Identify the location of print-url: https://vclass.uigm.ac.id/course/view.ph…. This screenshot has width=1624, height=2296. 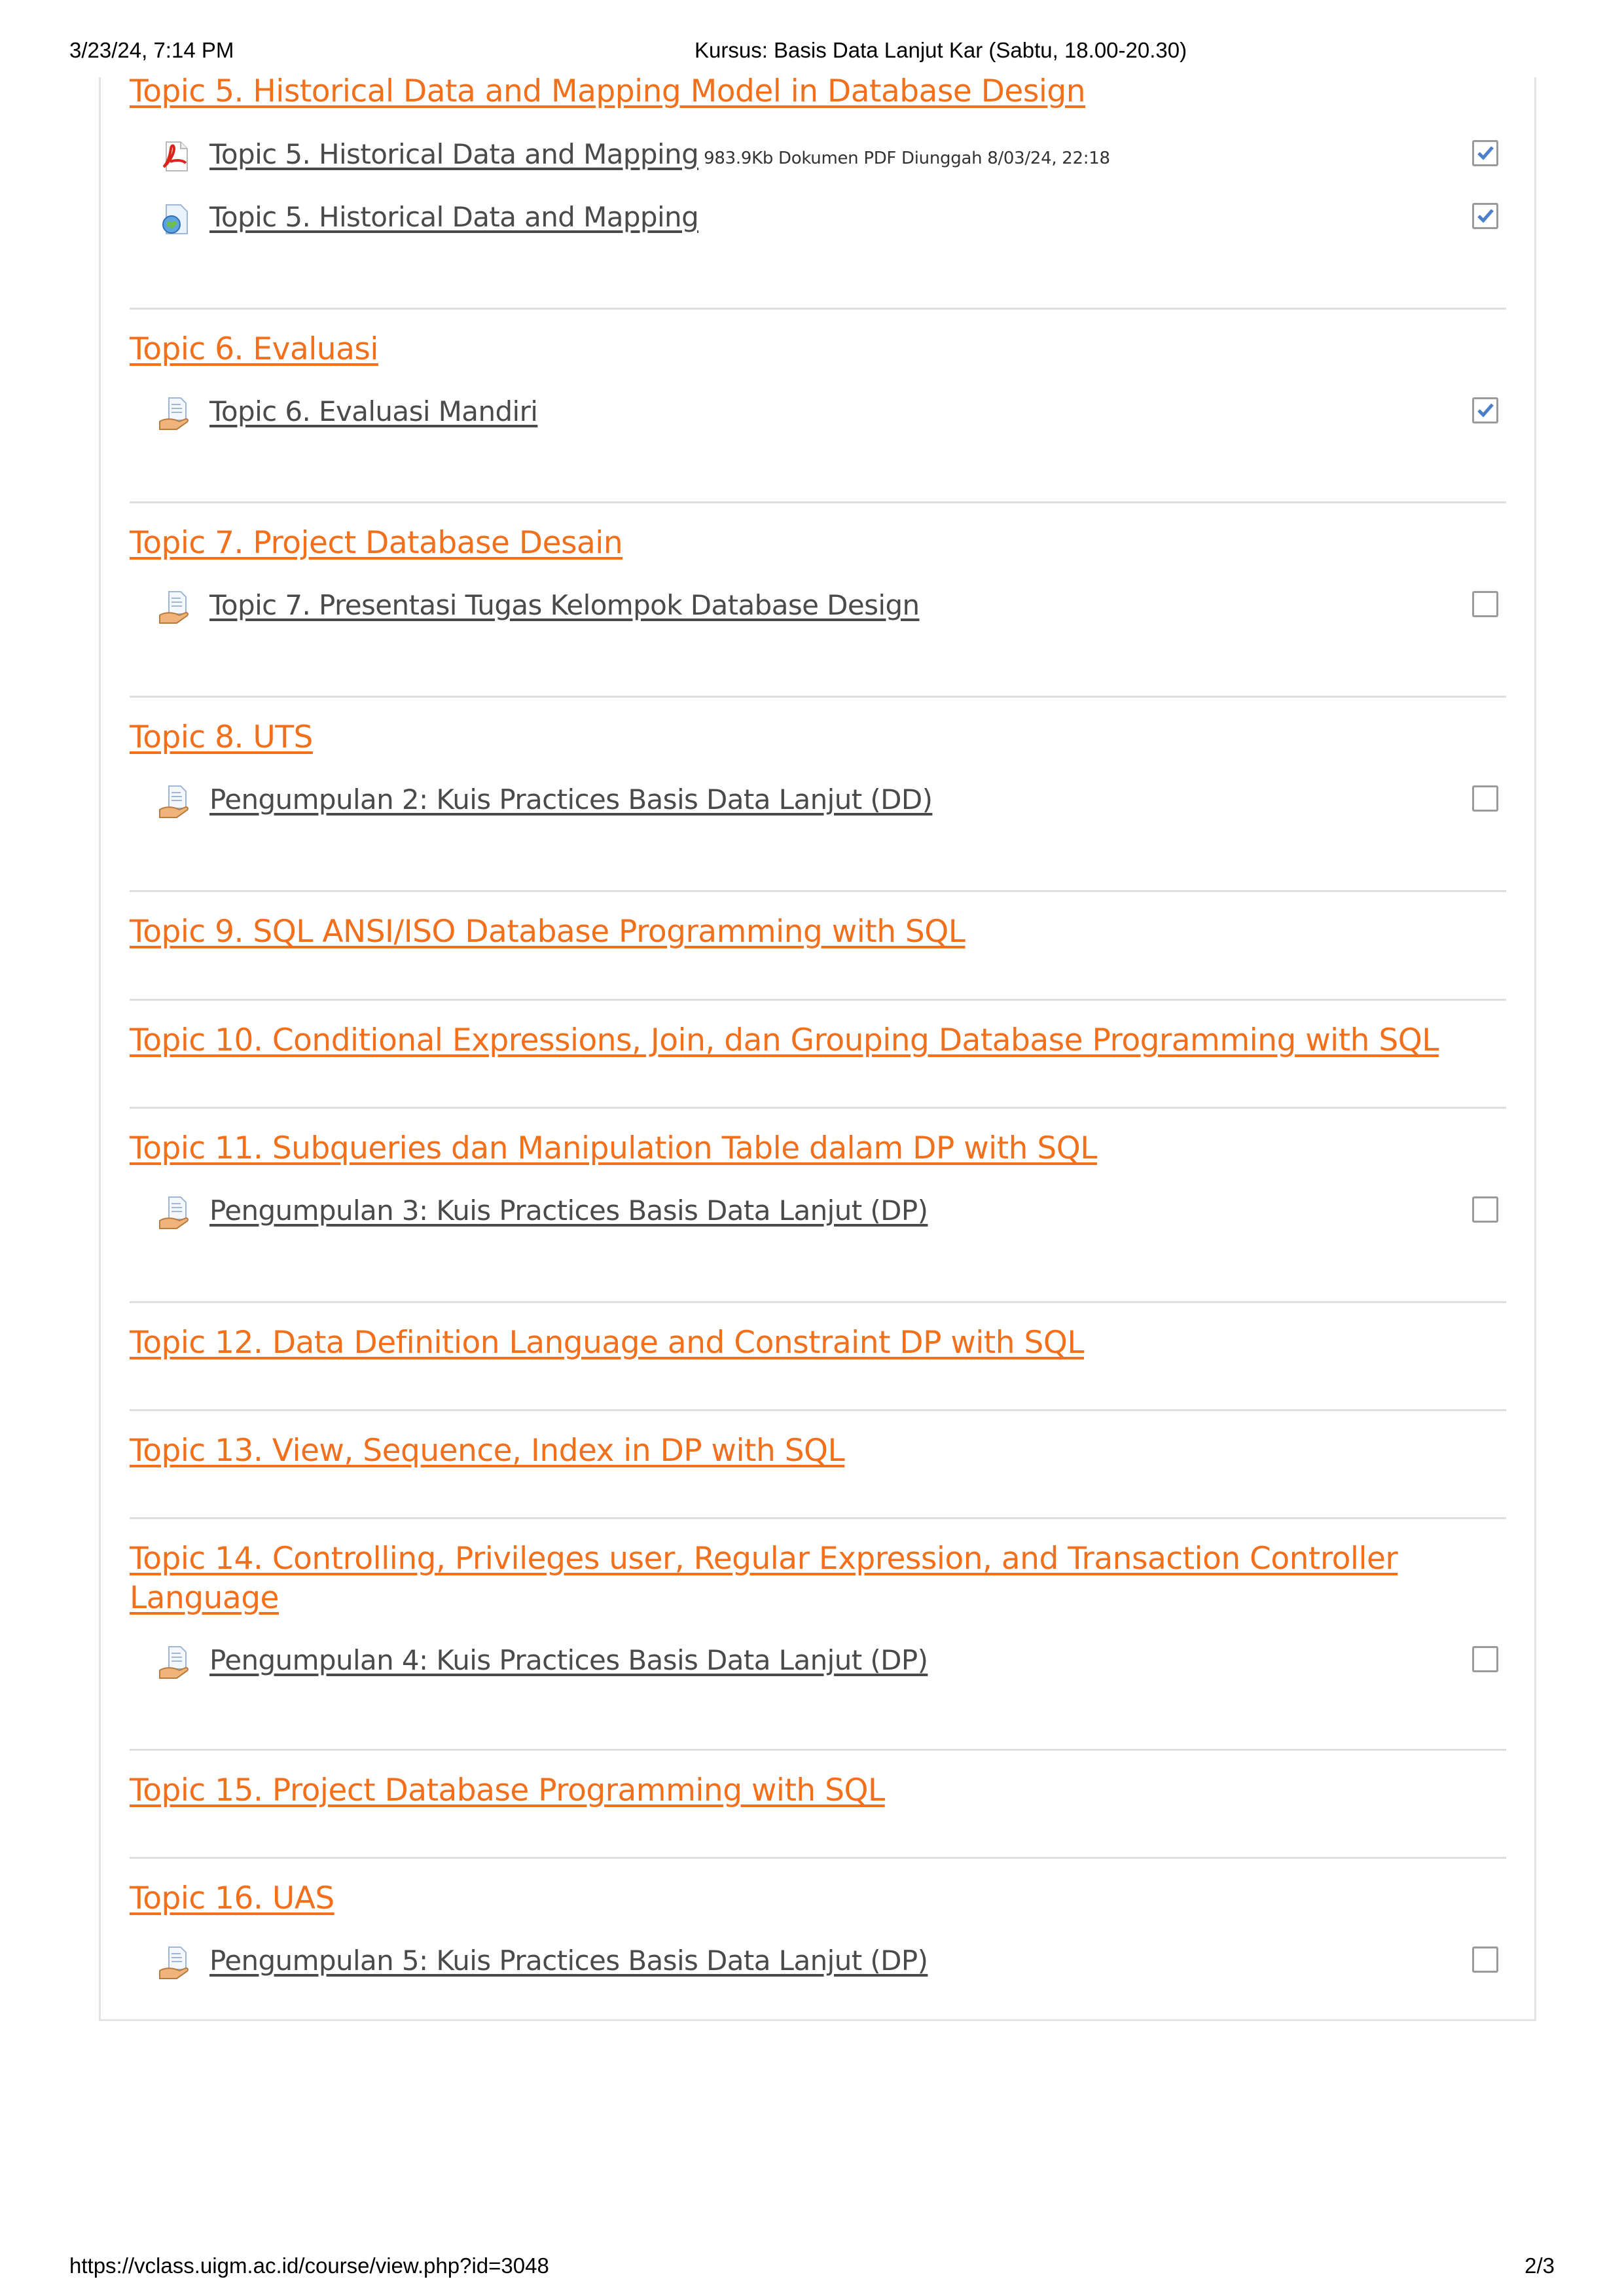
(309, 2265).